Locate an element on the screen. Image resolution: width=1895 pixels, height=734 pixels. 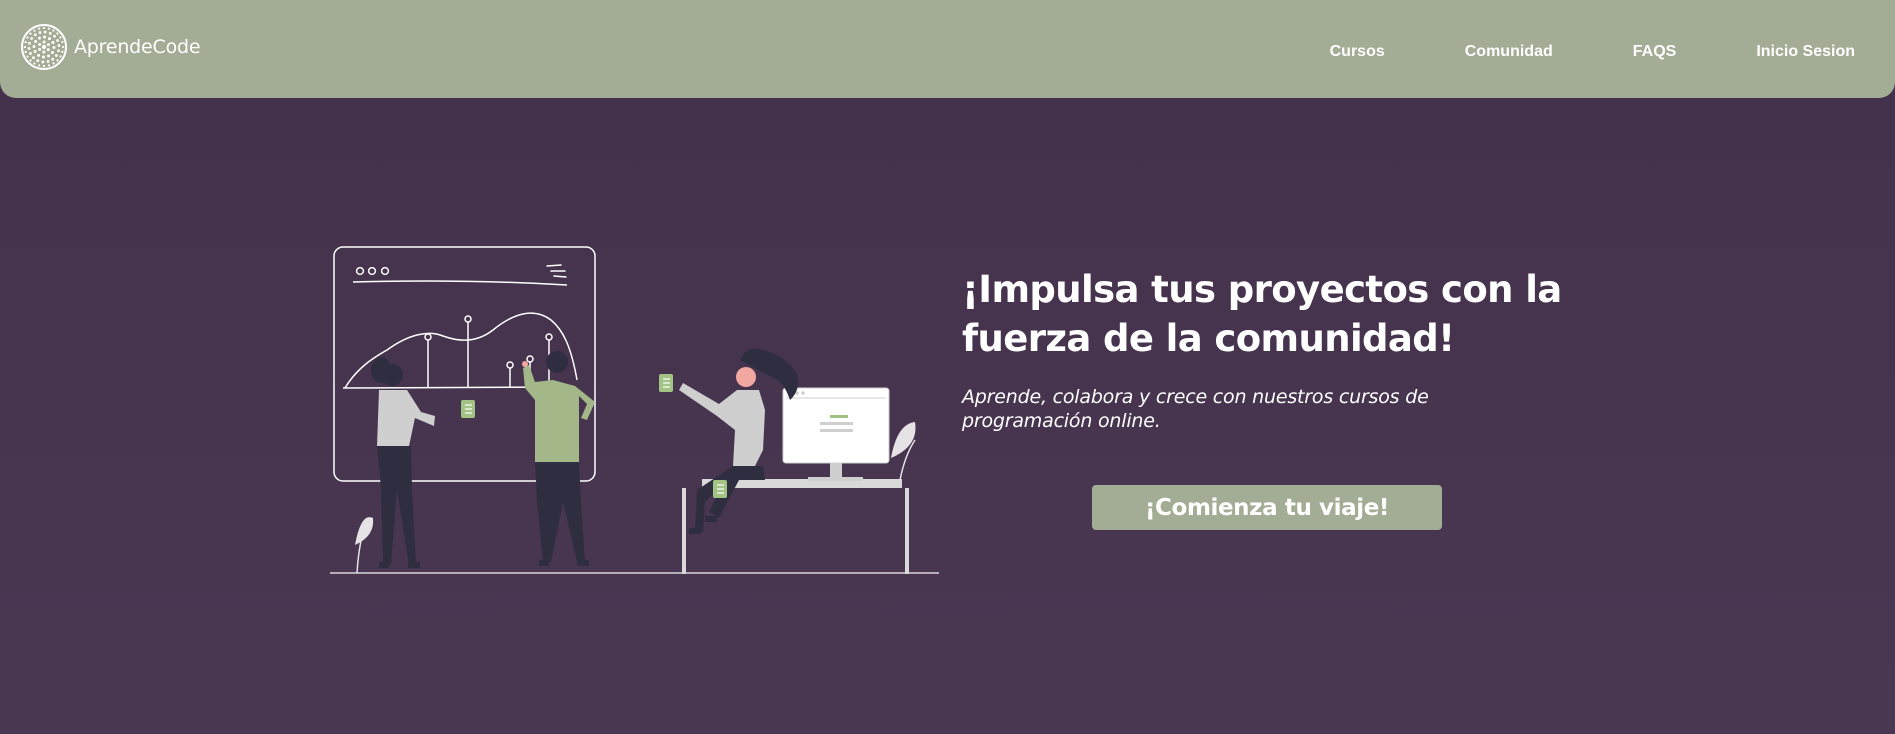
person-right is located at coordinates (729, 441).